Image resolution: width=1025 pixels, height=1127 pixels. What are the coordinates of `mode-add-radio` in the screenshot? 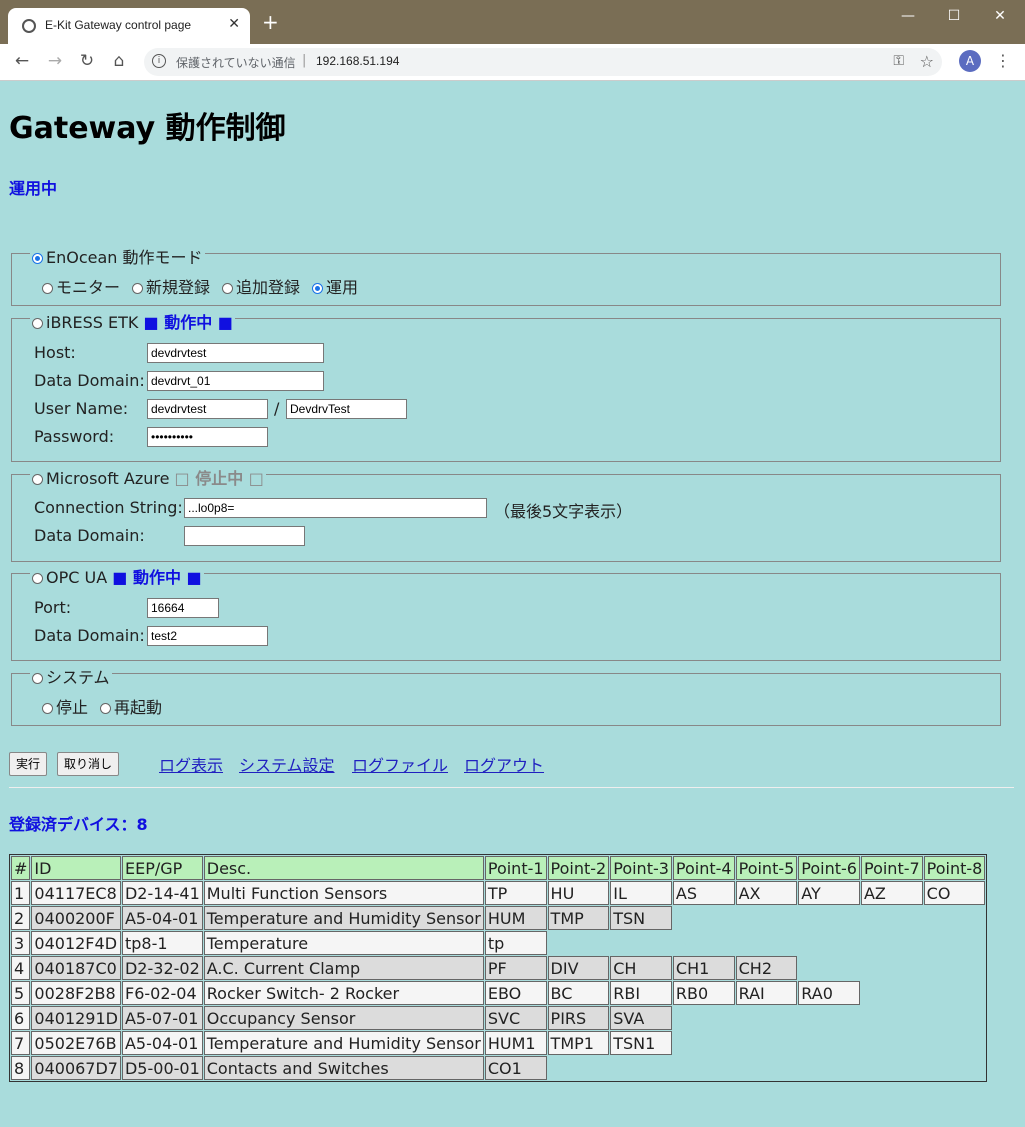 It's located at (227, 288).